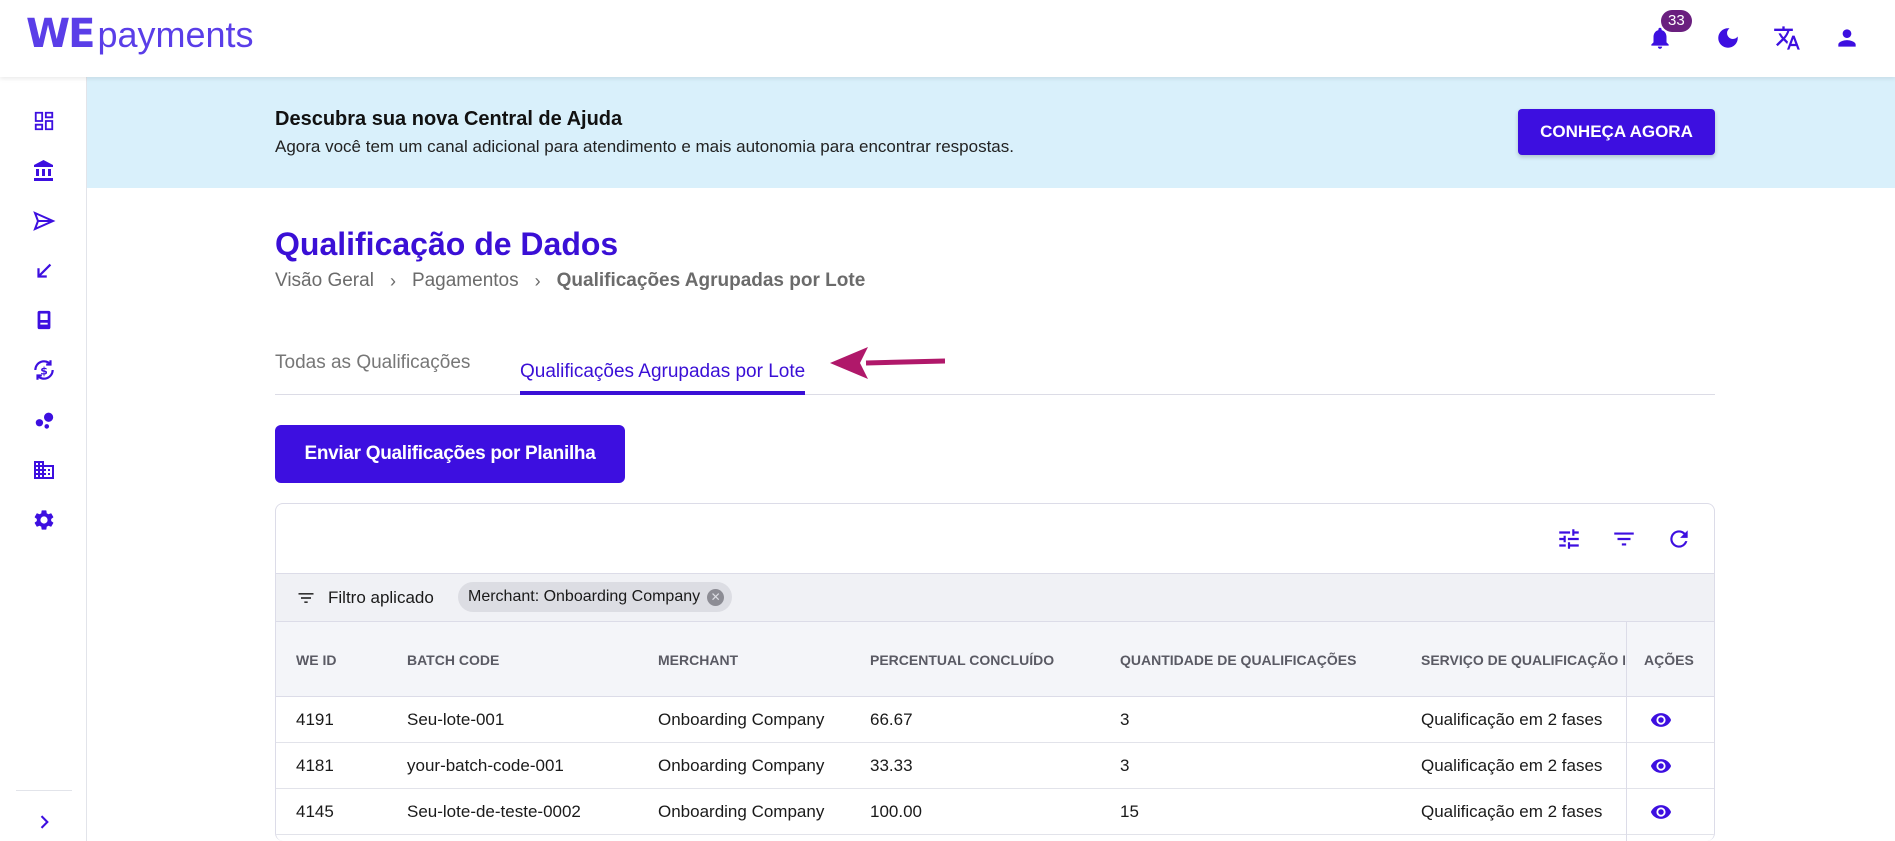  I want to click on columns-settings-icon, so click(1569, 539).